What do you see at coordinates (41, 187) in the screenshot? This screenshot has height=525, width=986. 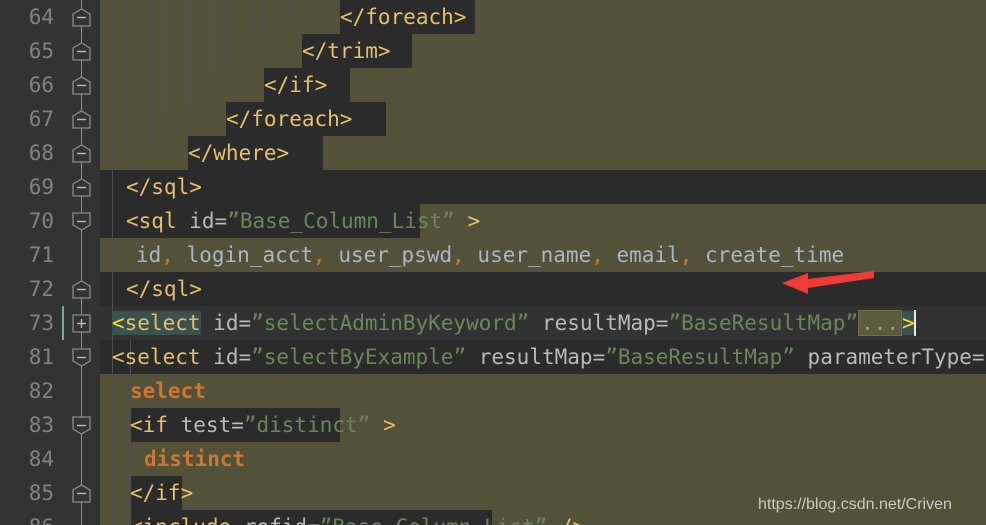 I see `line-number: 69` at bounding box center [41, 187].